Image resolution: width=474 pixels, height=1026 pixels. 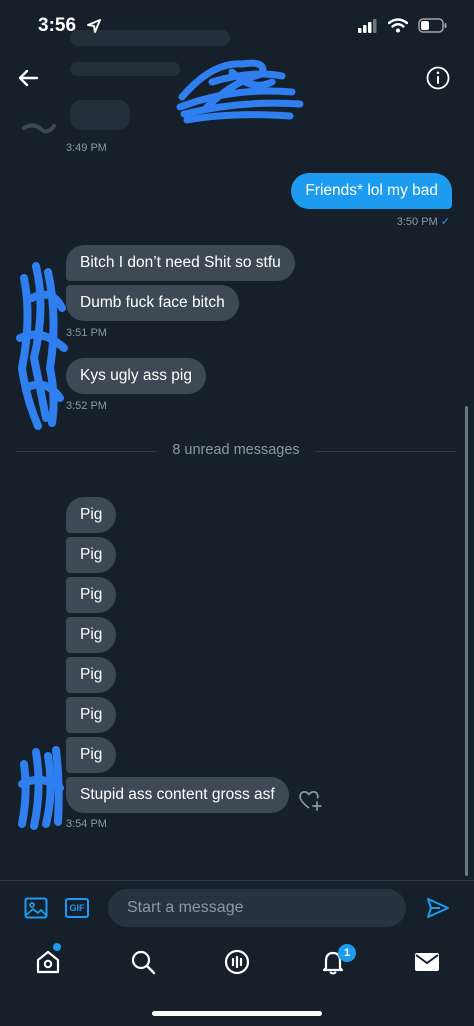 What do you see at coordinates (28, 78) in the screenshot?
I see `arrow-left-icon` at bounding box center [28, 78].